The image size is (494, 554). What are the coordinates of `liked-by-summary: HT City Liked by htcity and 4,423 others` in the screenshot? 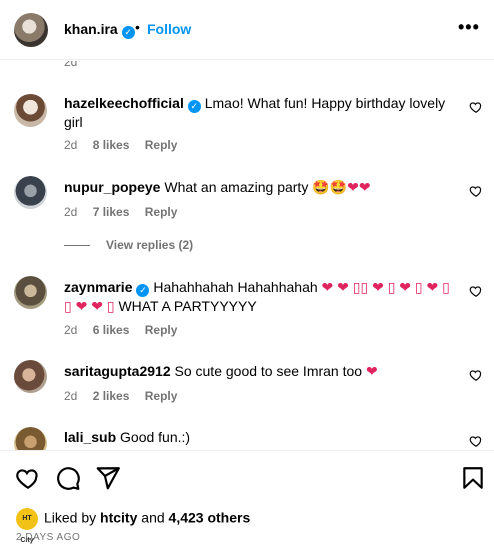 It's located at (133, 526).